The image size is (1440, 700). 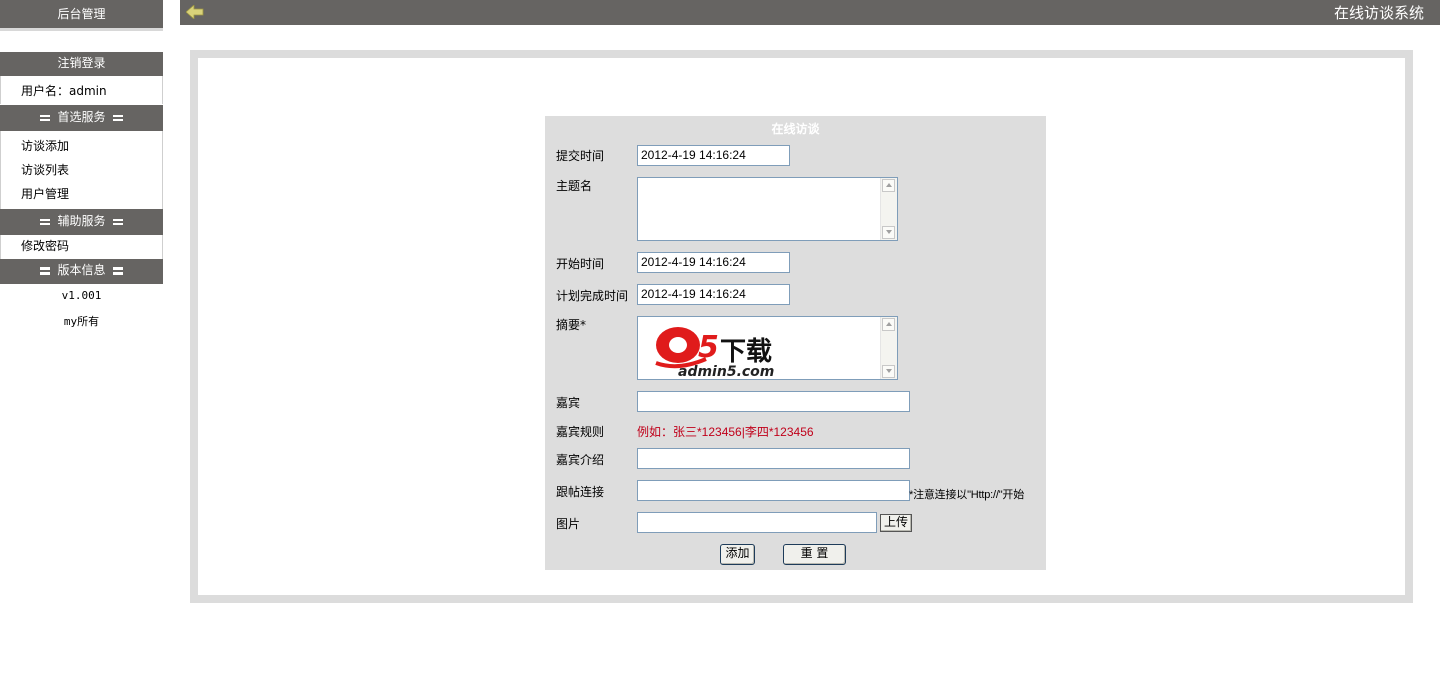 I want to click on submit-time-input: 2012-4-19 14:16:24, so click(x=713, y=155).